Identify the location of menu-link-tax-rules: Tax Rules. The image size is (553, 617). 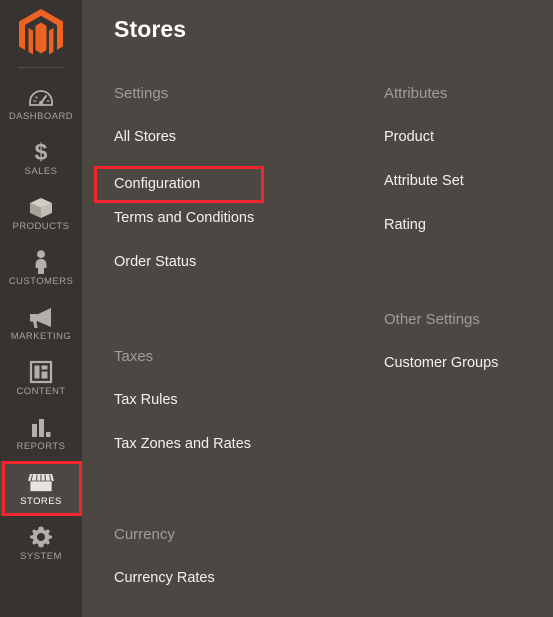
(146, 400).